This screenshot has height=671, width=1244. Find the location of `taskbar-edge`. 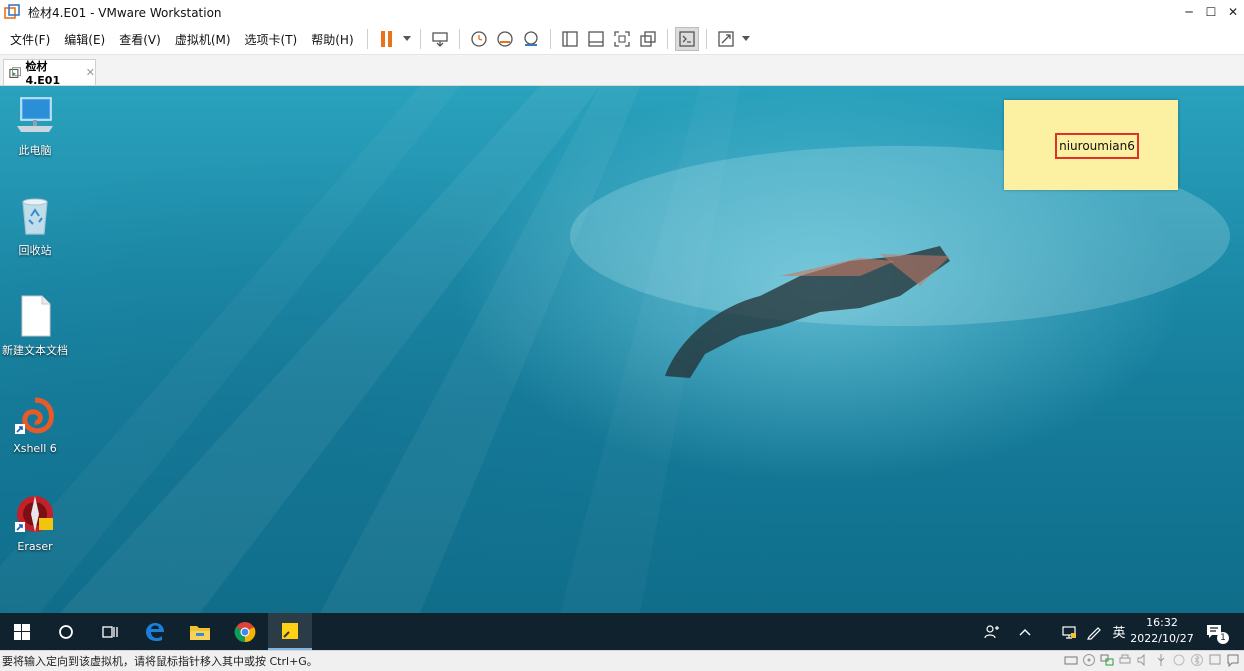

taskbar-edge is located at coordinates (155, 631).